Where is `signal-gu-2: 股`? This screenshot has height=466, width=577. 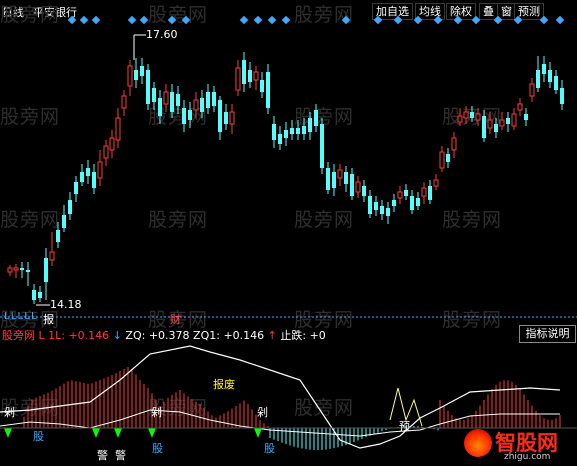
signal-gu-2: 股 is located at coordinates (157, 448).